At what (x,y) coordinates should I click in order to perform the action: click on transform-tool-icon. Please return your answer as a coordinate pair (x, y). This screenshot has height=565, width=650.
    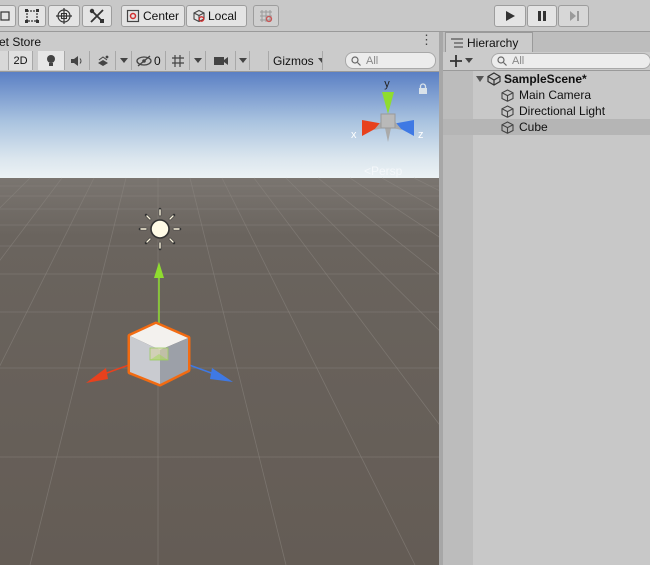
    Looking at the image, I should click on (64, 16).